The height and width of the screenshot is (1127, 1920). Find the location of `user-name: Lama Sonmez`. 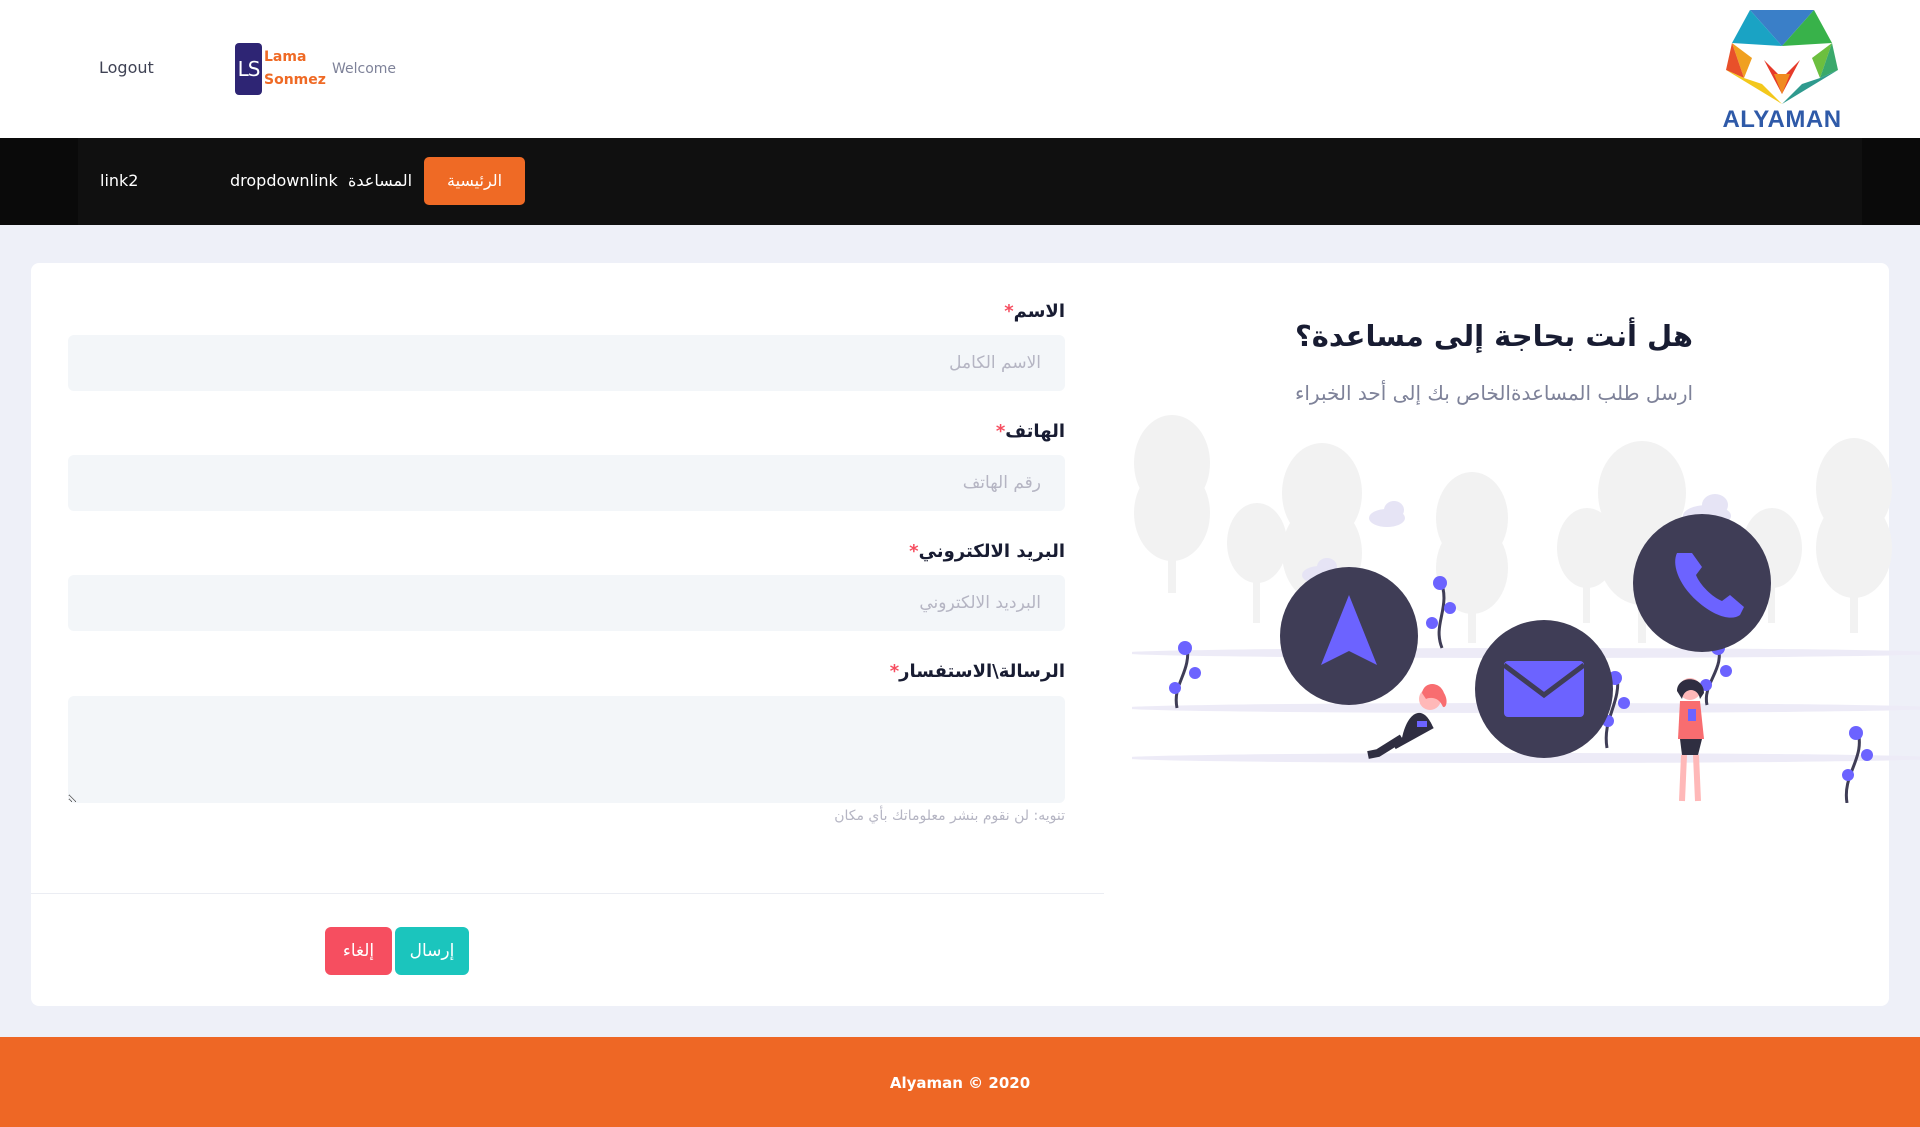

user-name: Lama Sonmez is located at coordinates (295, 69).